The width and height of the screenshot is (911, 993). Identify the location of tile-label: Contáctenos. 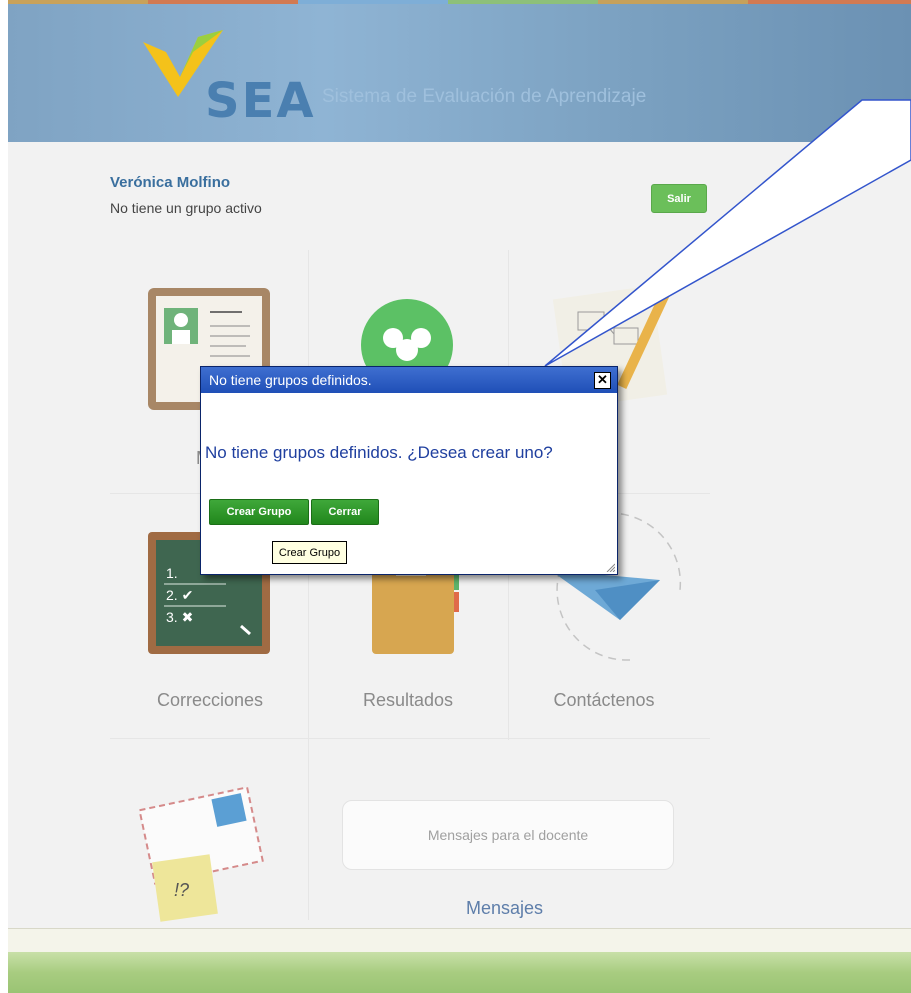
(604, 700).